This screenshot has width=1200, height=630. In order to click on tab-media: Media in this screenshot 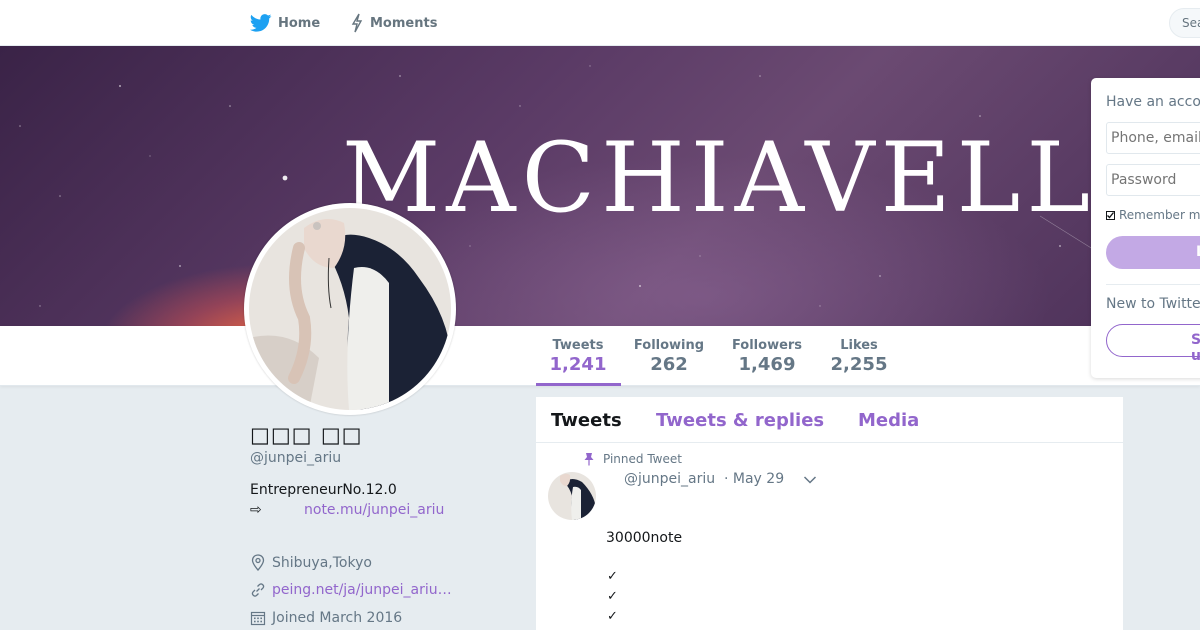, I will do `click(888, 420)`.